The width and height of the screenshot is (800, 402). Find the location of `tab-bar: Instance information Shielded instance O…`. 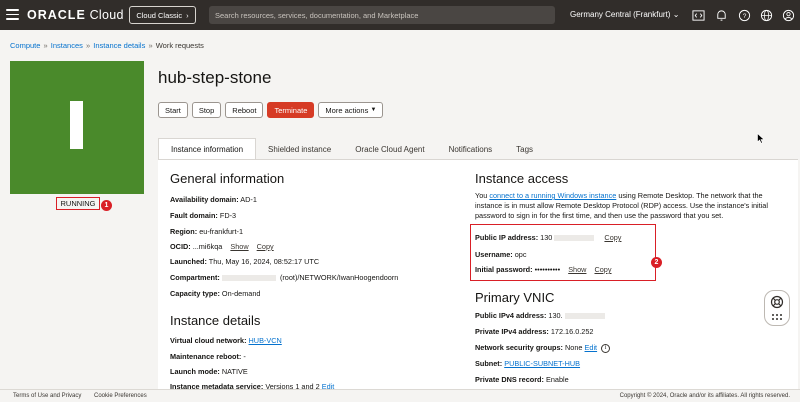

tab-bar: Instance information Shielded instance O… is located at coordinates (351, 149).